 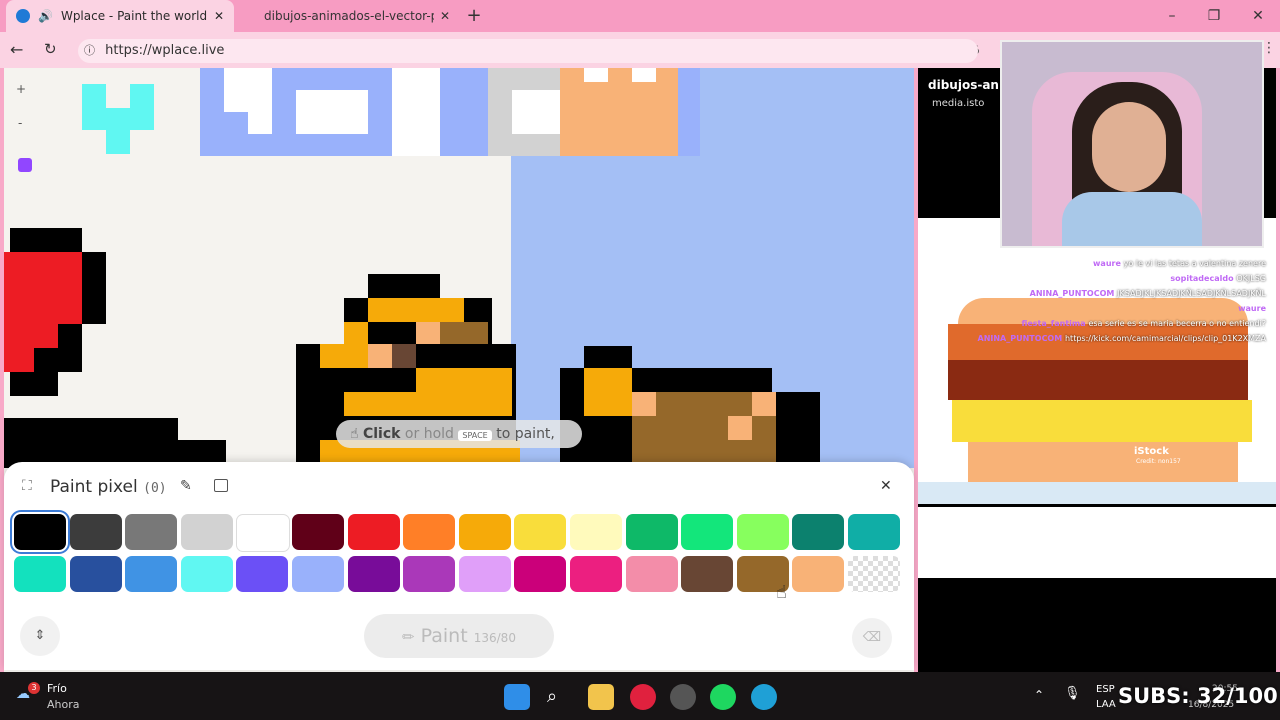 I want to click on istock-credit: Credit: non157, so click(x=1158, y=461).